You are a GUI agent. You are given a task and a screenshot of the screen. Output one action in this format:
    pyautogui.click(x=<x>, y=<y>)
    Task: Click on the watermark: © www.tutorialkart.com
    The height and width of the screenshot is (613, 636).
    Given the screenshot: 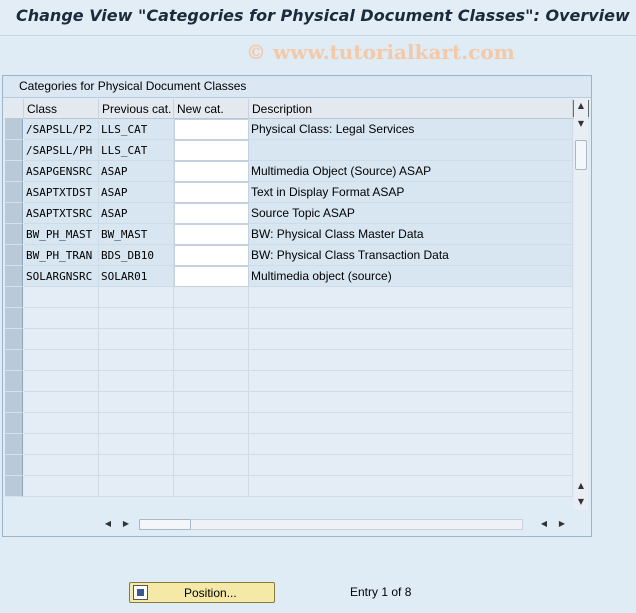 What is the action you would take?
    pyautogui.click(x=380, y=52)
    